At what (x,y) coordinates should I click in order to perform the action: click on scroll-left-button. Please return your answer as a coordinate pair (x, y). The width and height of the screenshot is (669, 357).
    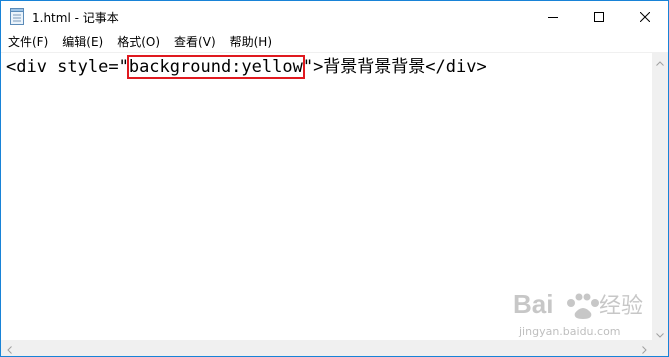
    Looking at the image, I should click on (9, 348).